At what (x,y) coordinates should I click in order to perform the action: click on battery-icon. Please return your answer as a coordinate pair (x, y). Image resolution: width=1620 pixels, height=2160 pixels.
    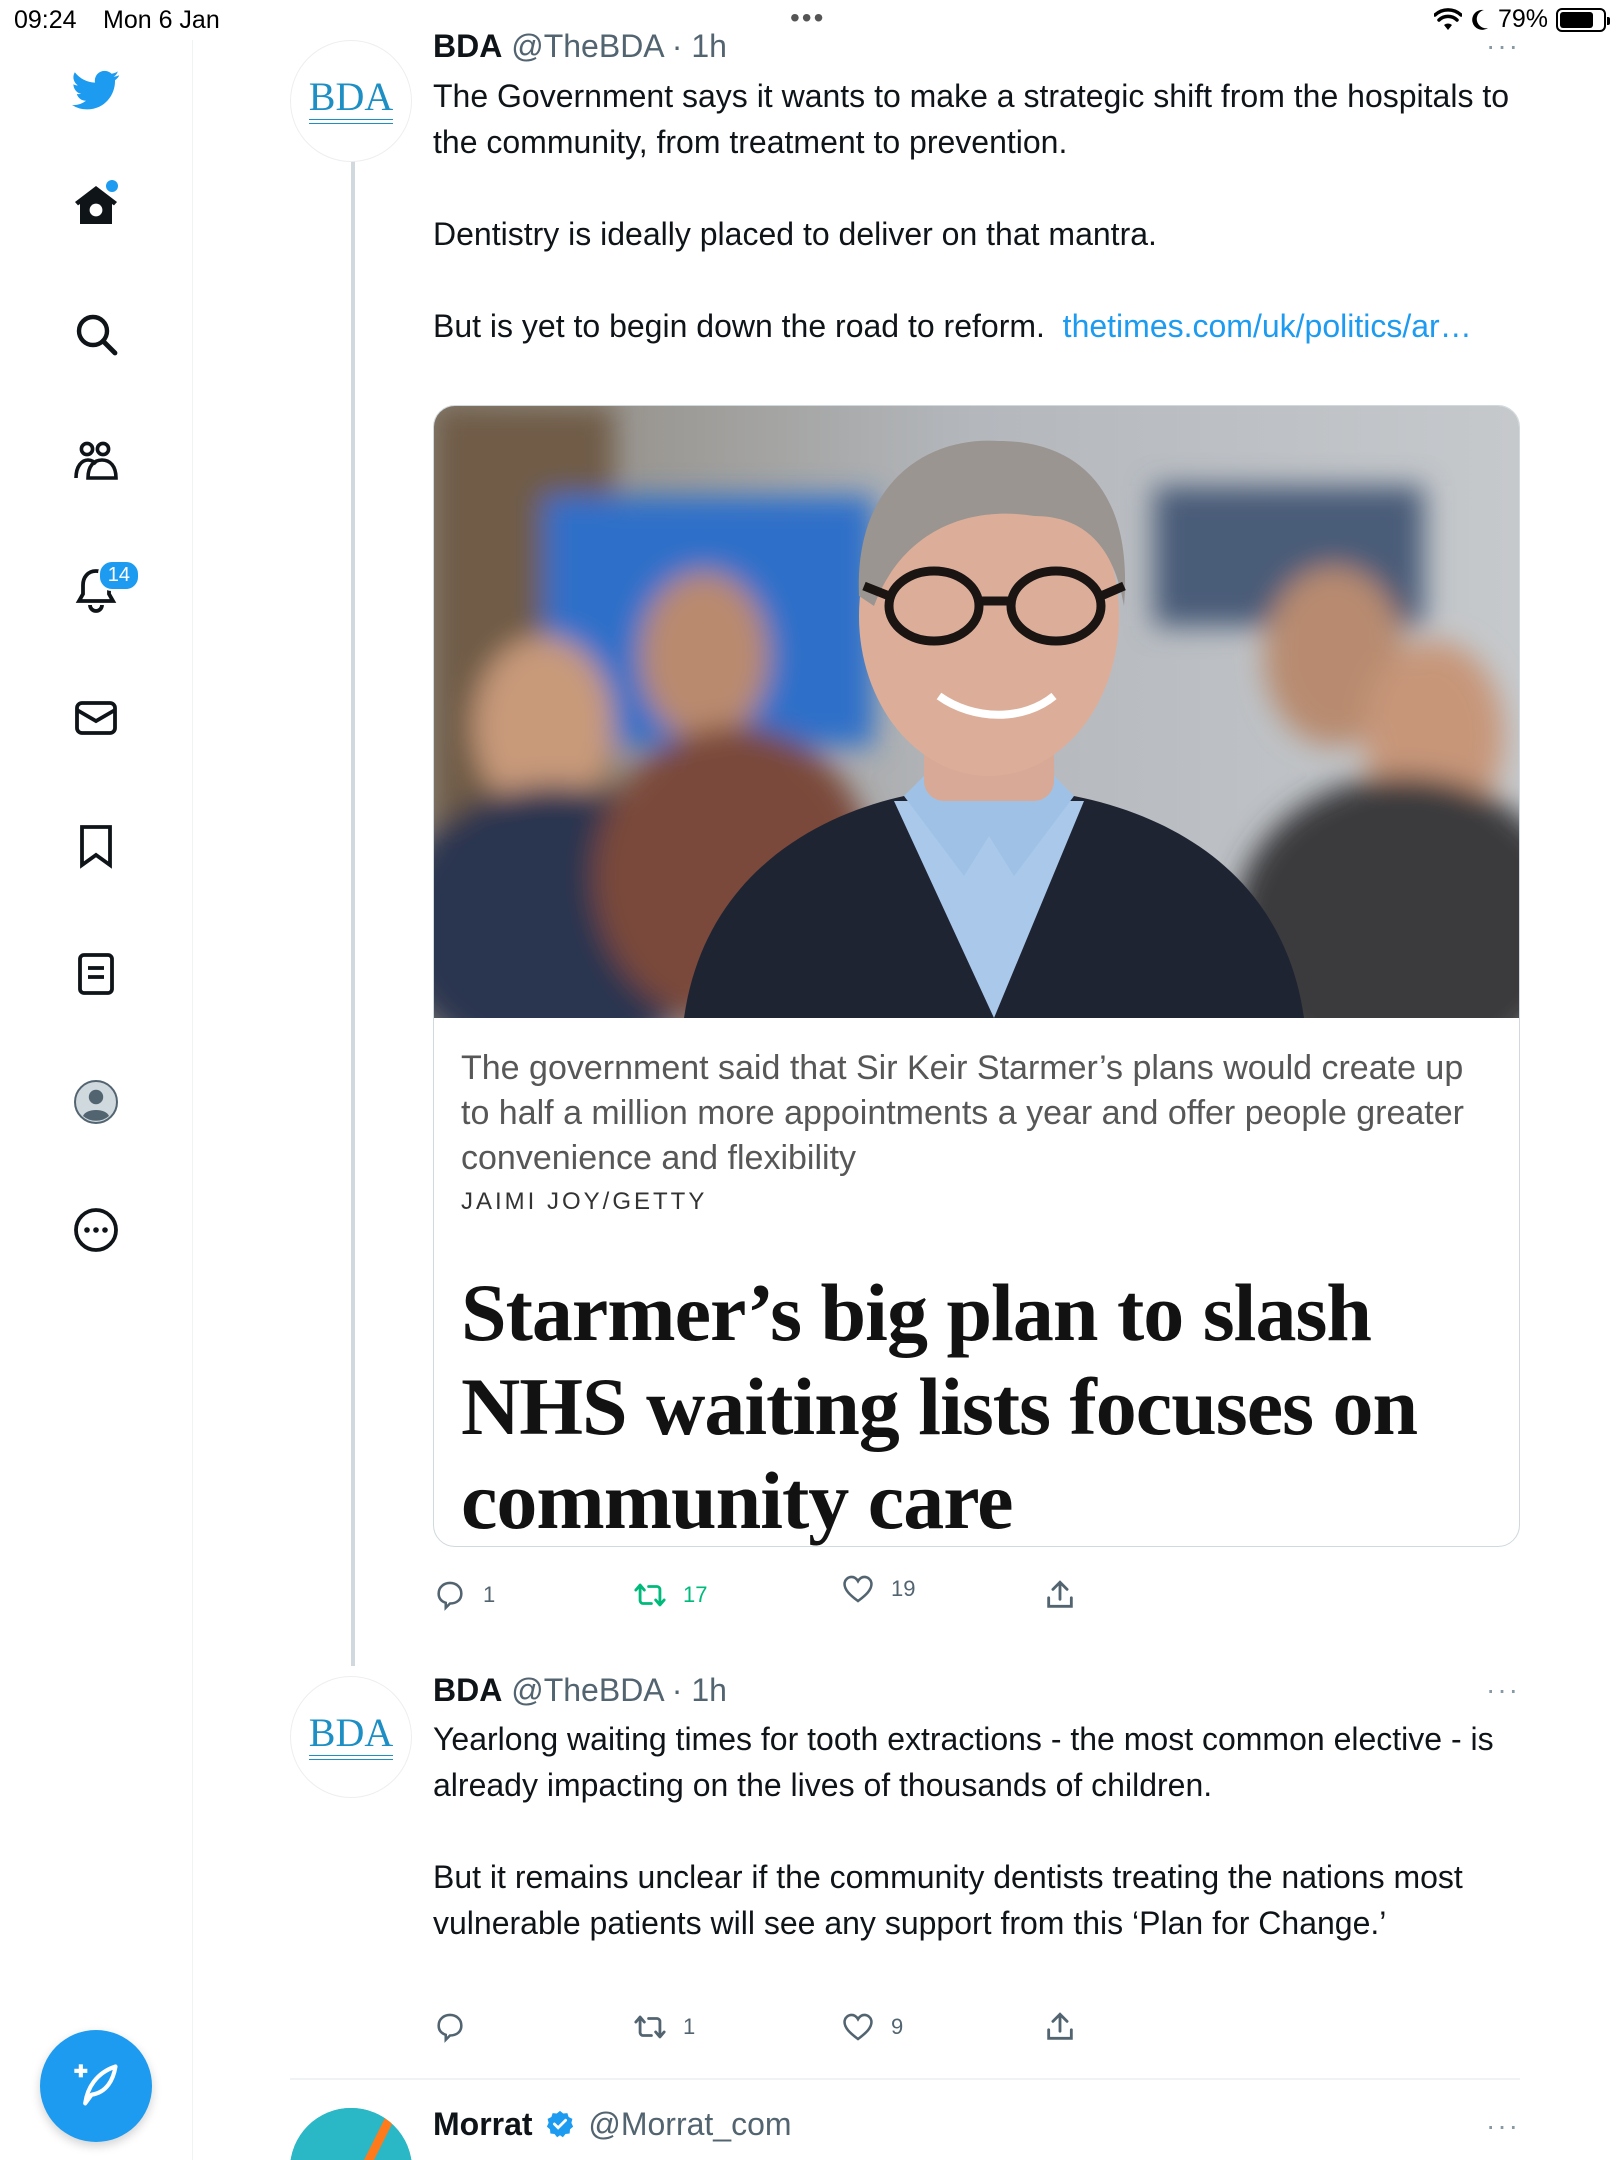
    Looking at the image, I should click on (1583, 19).